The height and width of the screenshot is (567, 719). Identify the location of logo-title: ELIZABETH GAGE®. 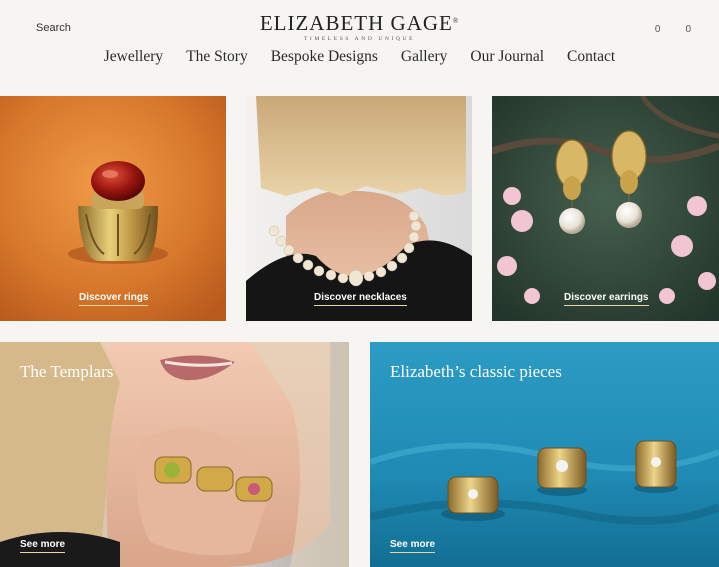
(359, 23).